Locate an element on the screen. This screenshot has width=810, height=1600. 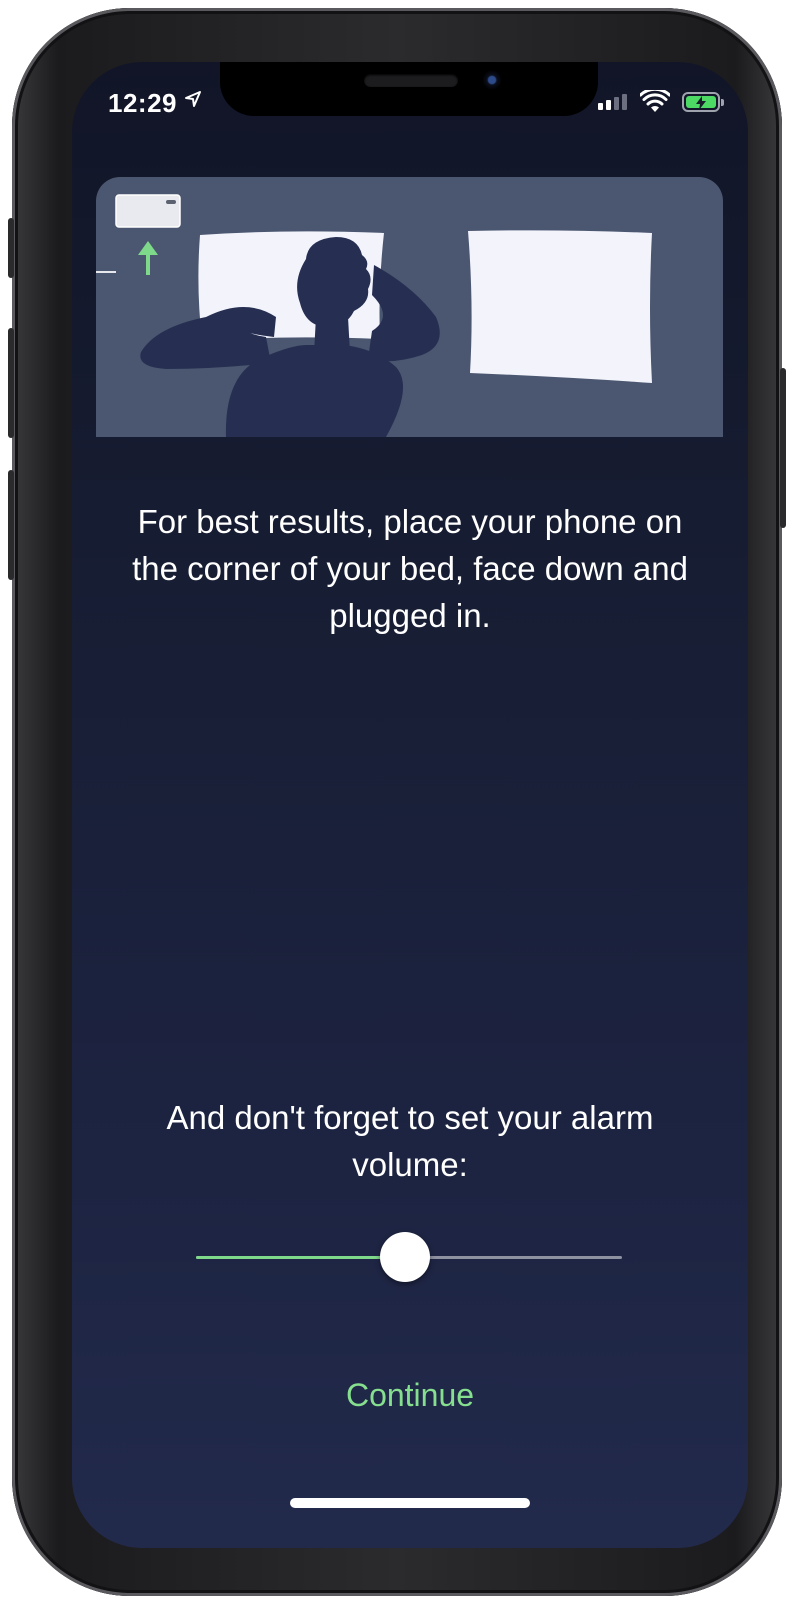
front-camera is located at coordinates (492, 80).